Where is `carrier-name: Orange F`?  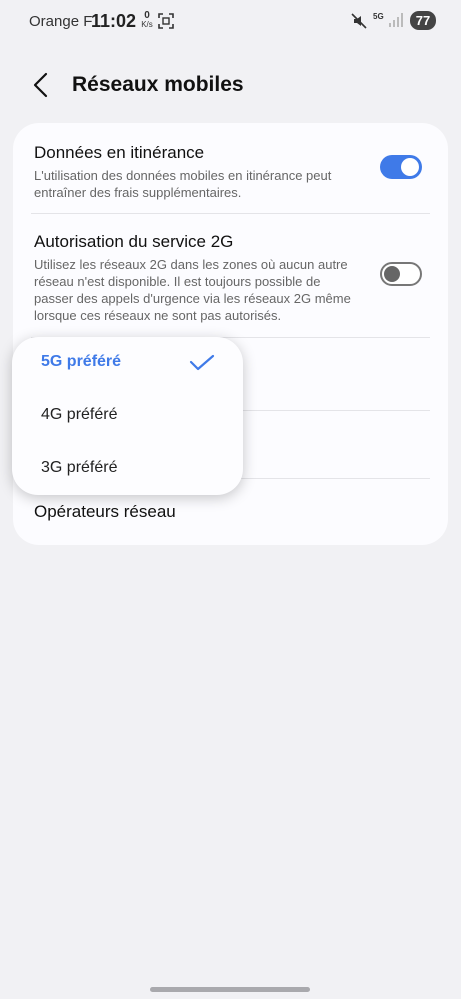
carrier-name: Orange F is located at coordinates (61, 21).